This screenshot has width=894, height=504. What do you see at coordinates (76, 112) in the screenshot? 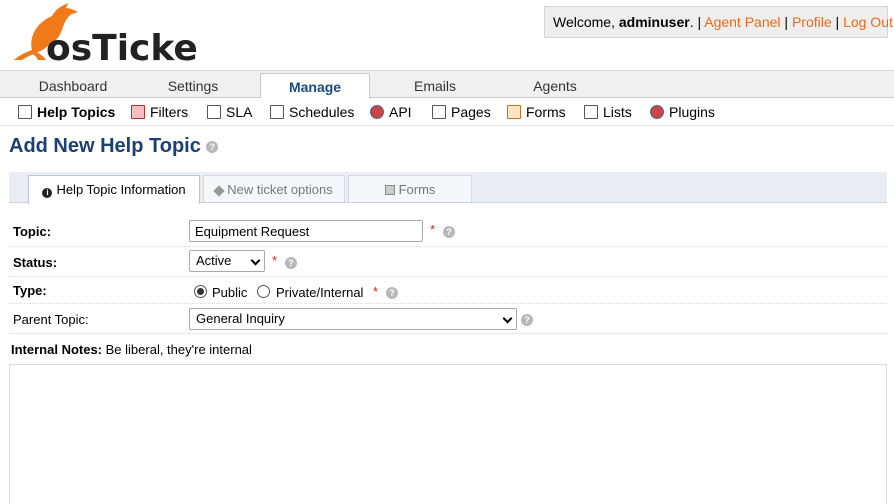
I see `subnav-label: Help Topics` at bounding box center [76, 112].